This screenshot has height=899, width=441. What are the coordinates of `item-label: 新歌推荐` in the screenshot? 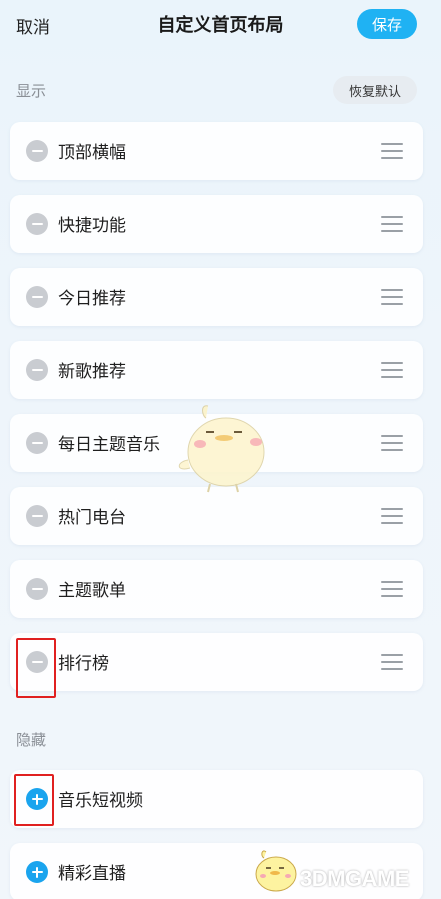 It's located at (92, 372).